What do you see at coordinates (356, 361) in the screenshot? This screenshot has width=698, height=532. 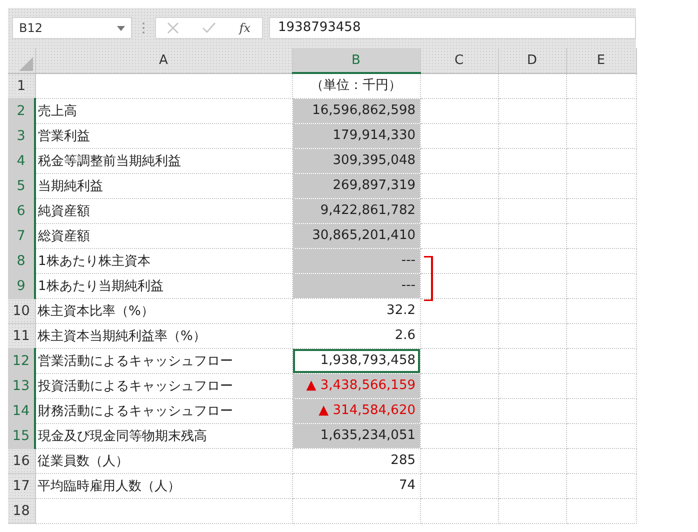 I see `table-cell: 1,938,793,458` at bounding box center [356, 361].